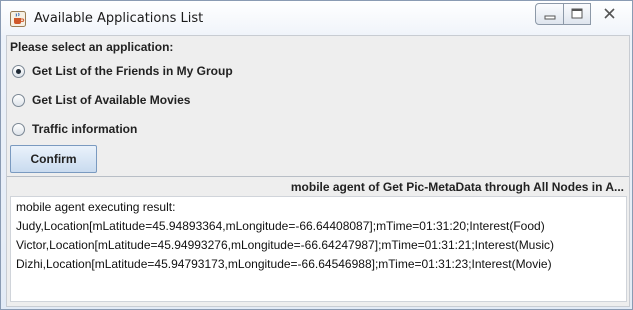 Image resolution: width=633 pixels, height=310 pixels. I want to click on result-line: mobile agent executing result:, so click(96, 207).